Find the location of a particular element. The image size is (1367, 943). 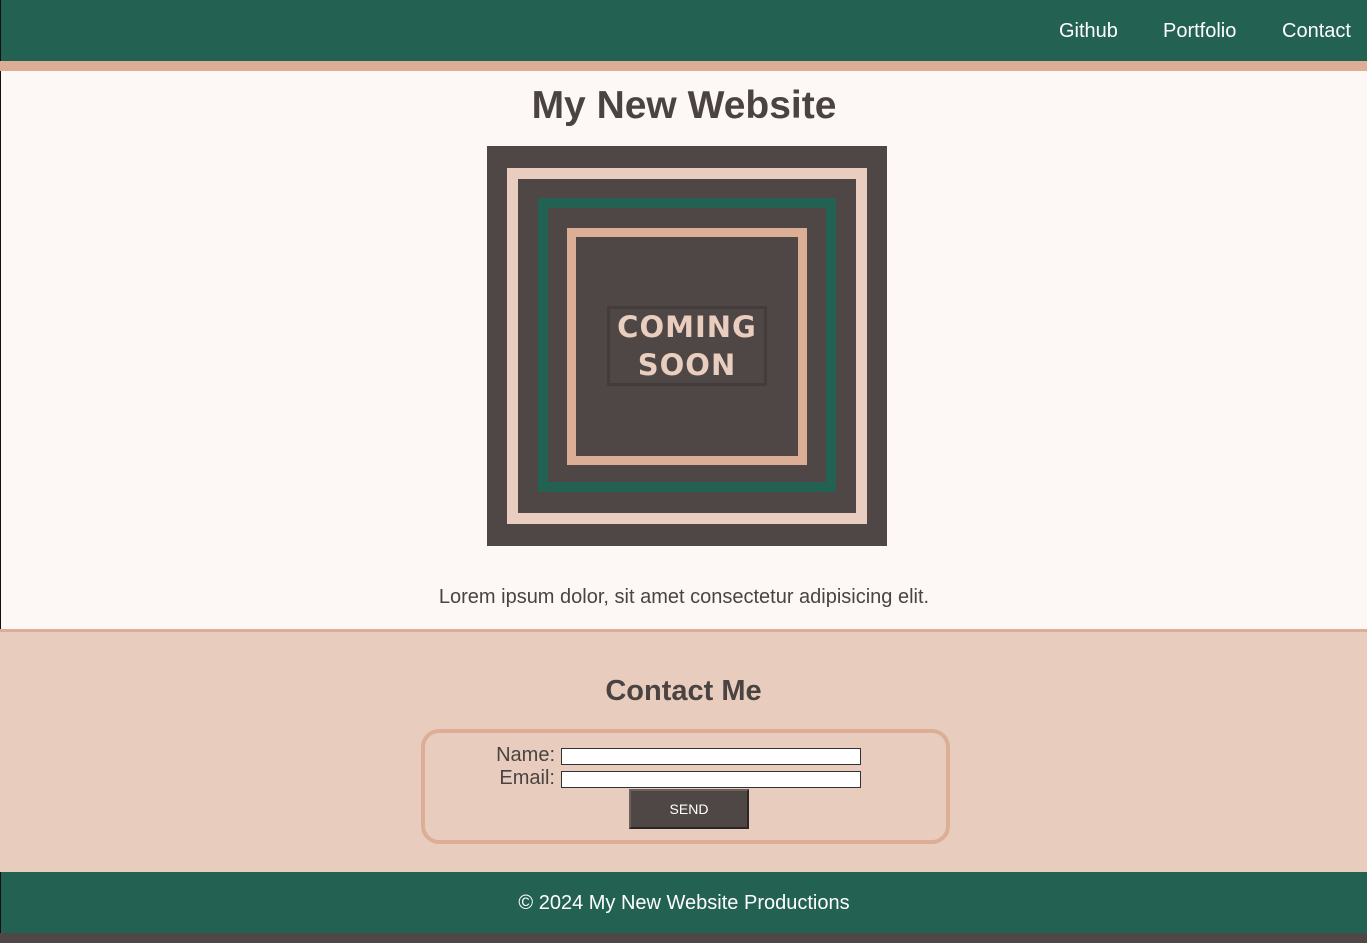

nav-link-contact: Contact is located at coordinates (1316, 31).